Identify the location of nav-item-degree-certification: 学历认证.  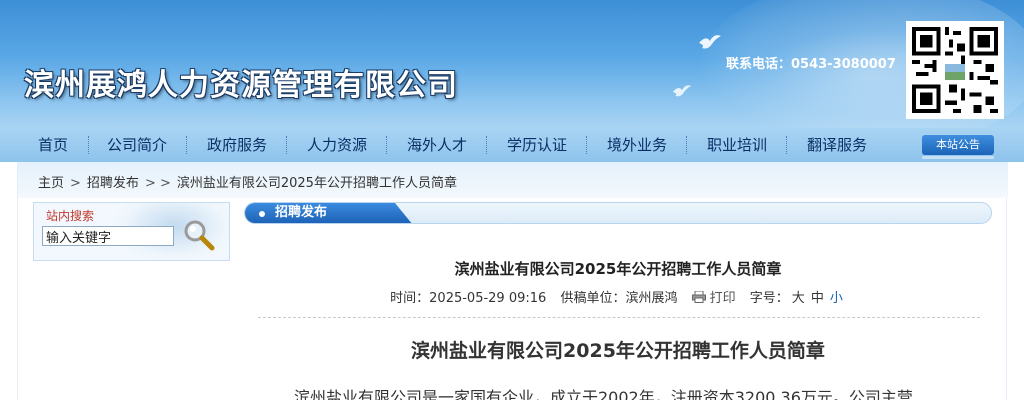
(537, 145).